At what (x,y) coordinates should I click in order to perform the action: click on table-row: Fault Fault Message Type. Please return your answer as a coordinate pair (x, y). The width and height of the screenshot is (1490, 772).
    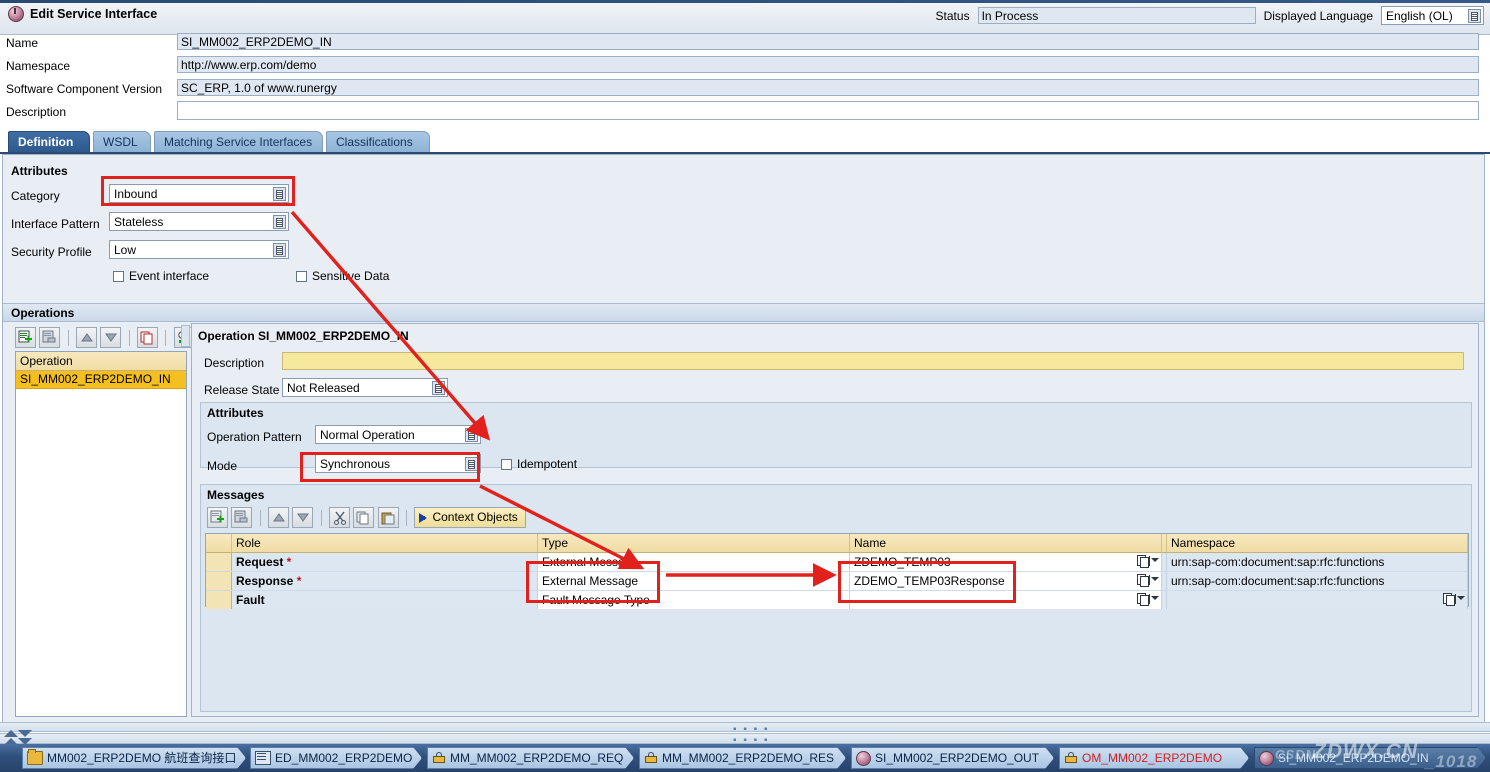
    Looking at the image, I should click on (837, 600).